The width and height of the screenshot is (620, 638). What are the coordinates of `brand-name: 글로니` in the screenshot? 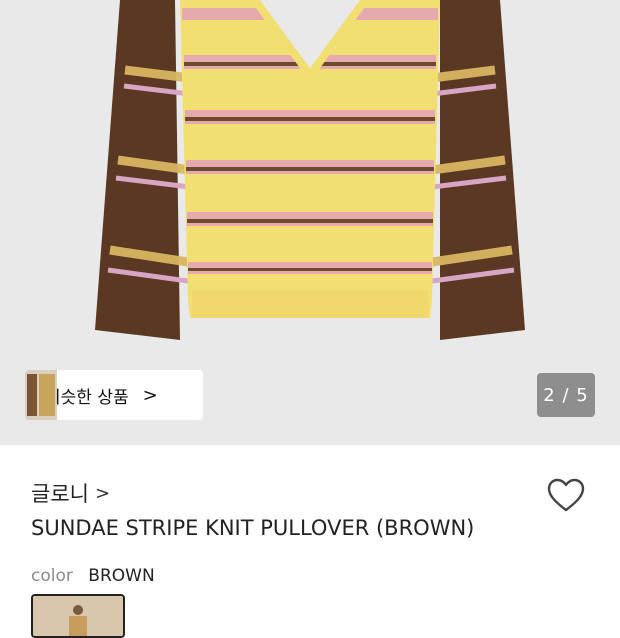 It's located at (60, 494).